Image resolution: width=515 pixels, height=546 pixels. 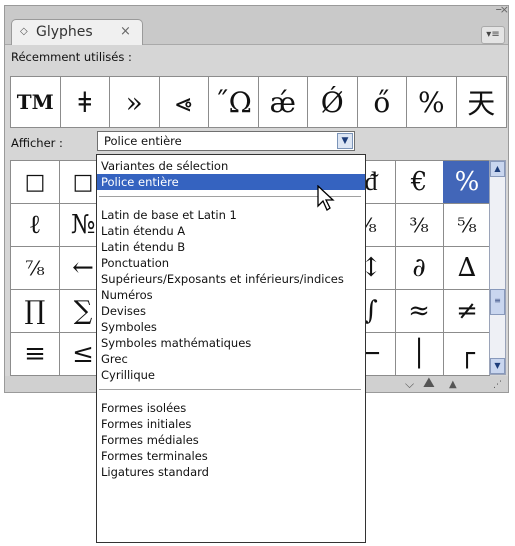 I want to click on glyph-cell: ≡, so click(x=35, y=354).